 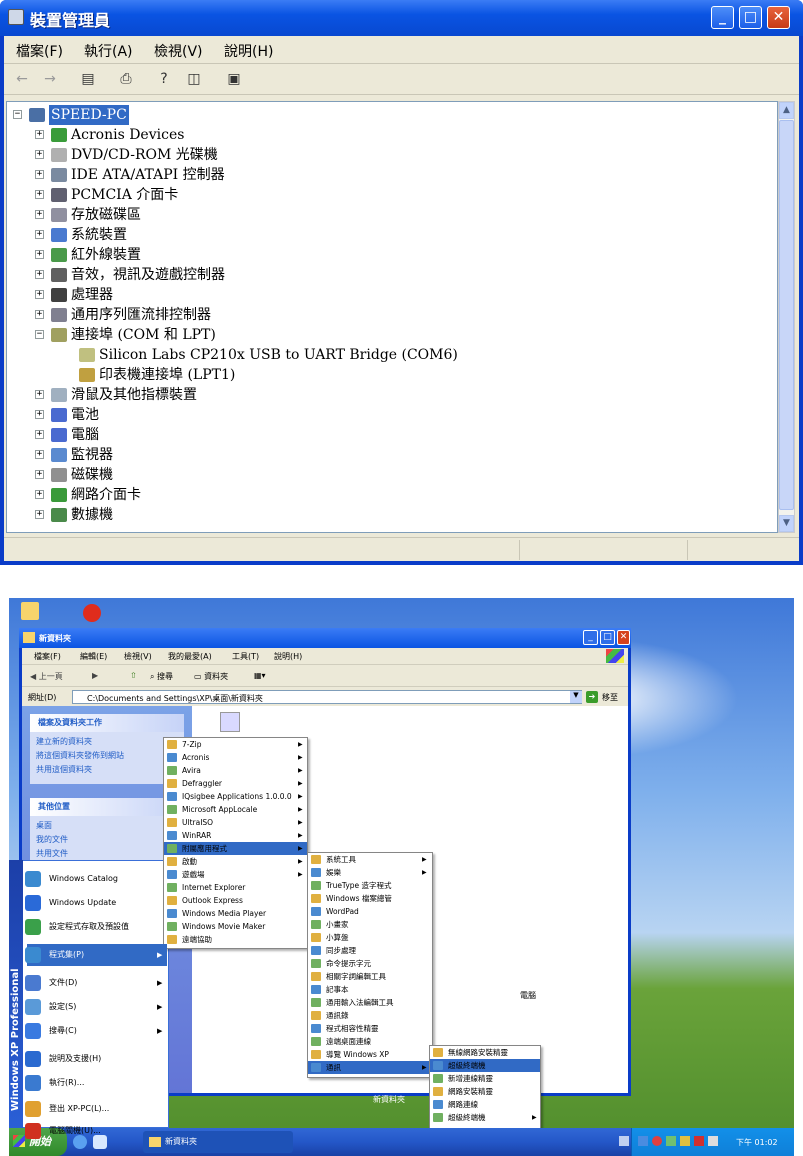 I want to click on menu-item: 小畫家, so click(x=370, y=924).